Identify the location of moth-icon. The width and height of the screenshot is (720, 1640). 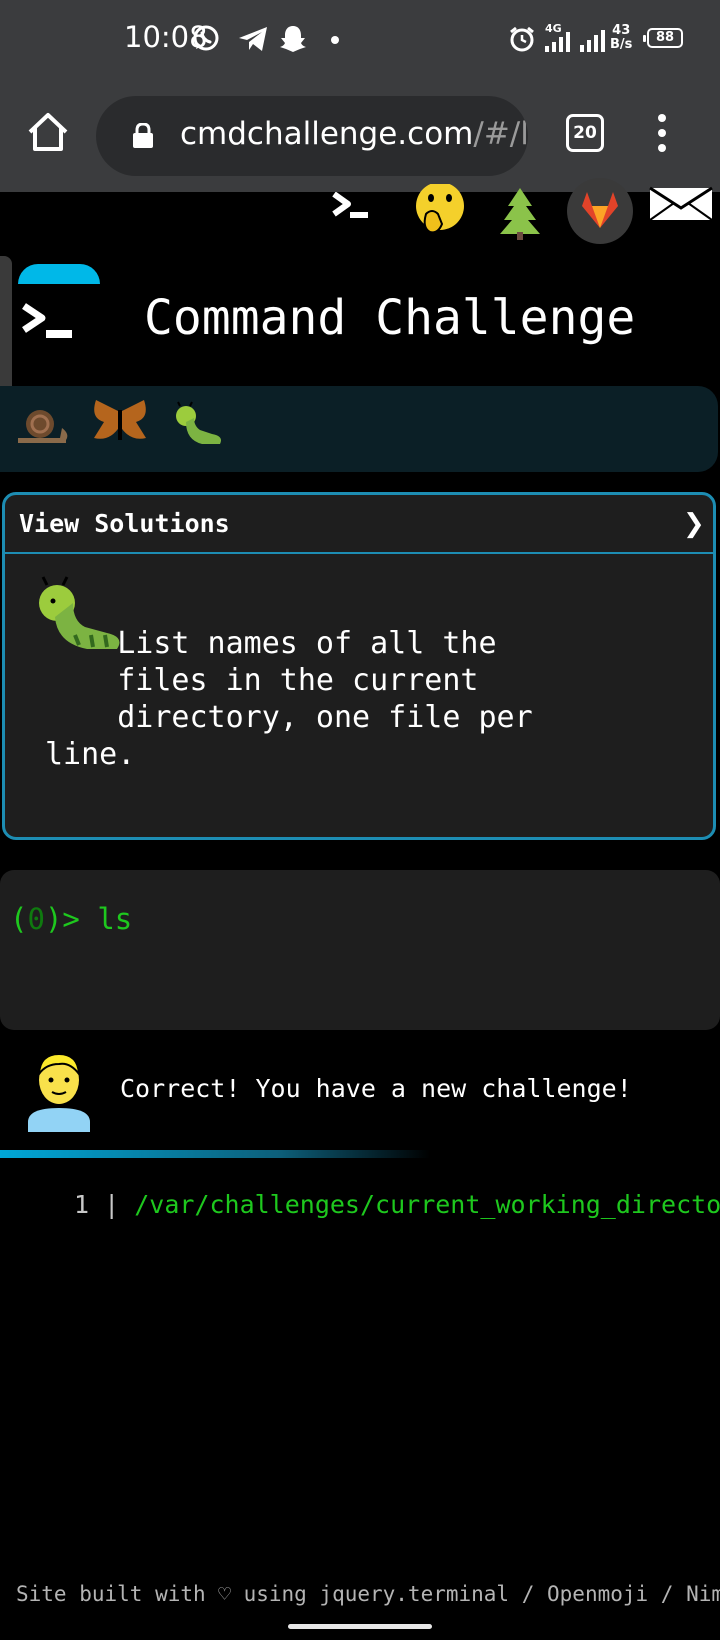
(120, 422).